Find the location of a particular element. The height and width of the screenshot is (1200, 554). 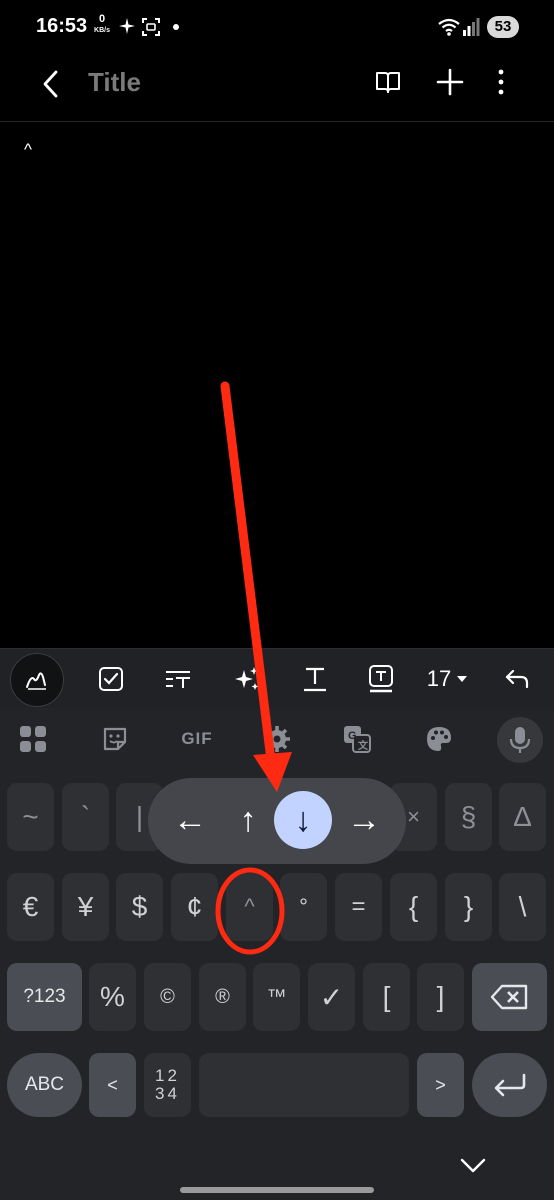

key-degree: ° is located at coordinates (303, 907).